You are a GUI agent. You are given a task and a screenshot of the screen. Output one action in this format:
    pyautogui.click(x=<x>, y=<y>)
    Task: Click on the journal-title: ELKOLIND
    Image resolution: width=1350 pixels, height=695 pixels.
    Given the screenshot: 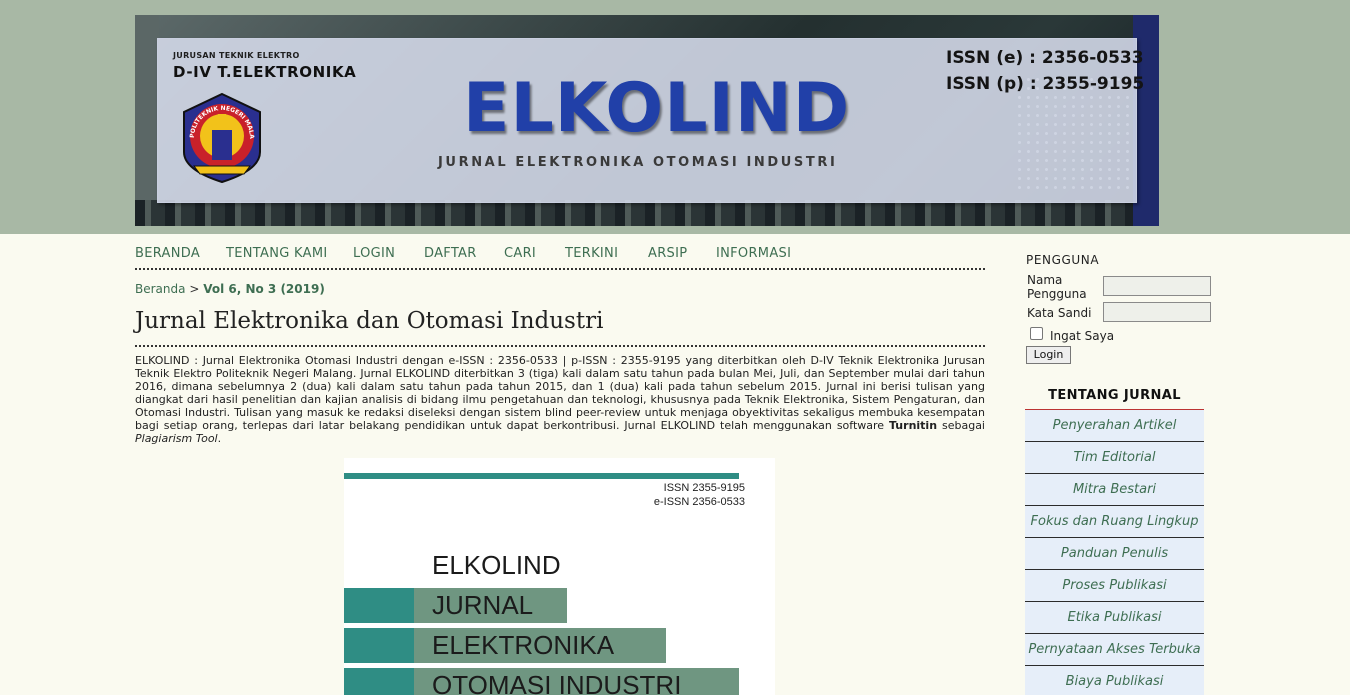 What is the action you would take?
    pyautogui.click(x=657, y=108)
    